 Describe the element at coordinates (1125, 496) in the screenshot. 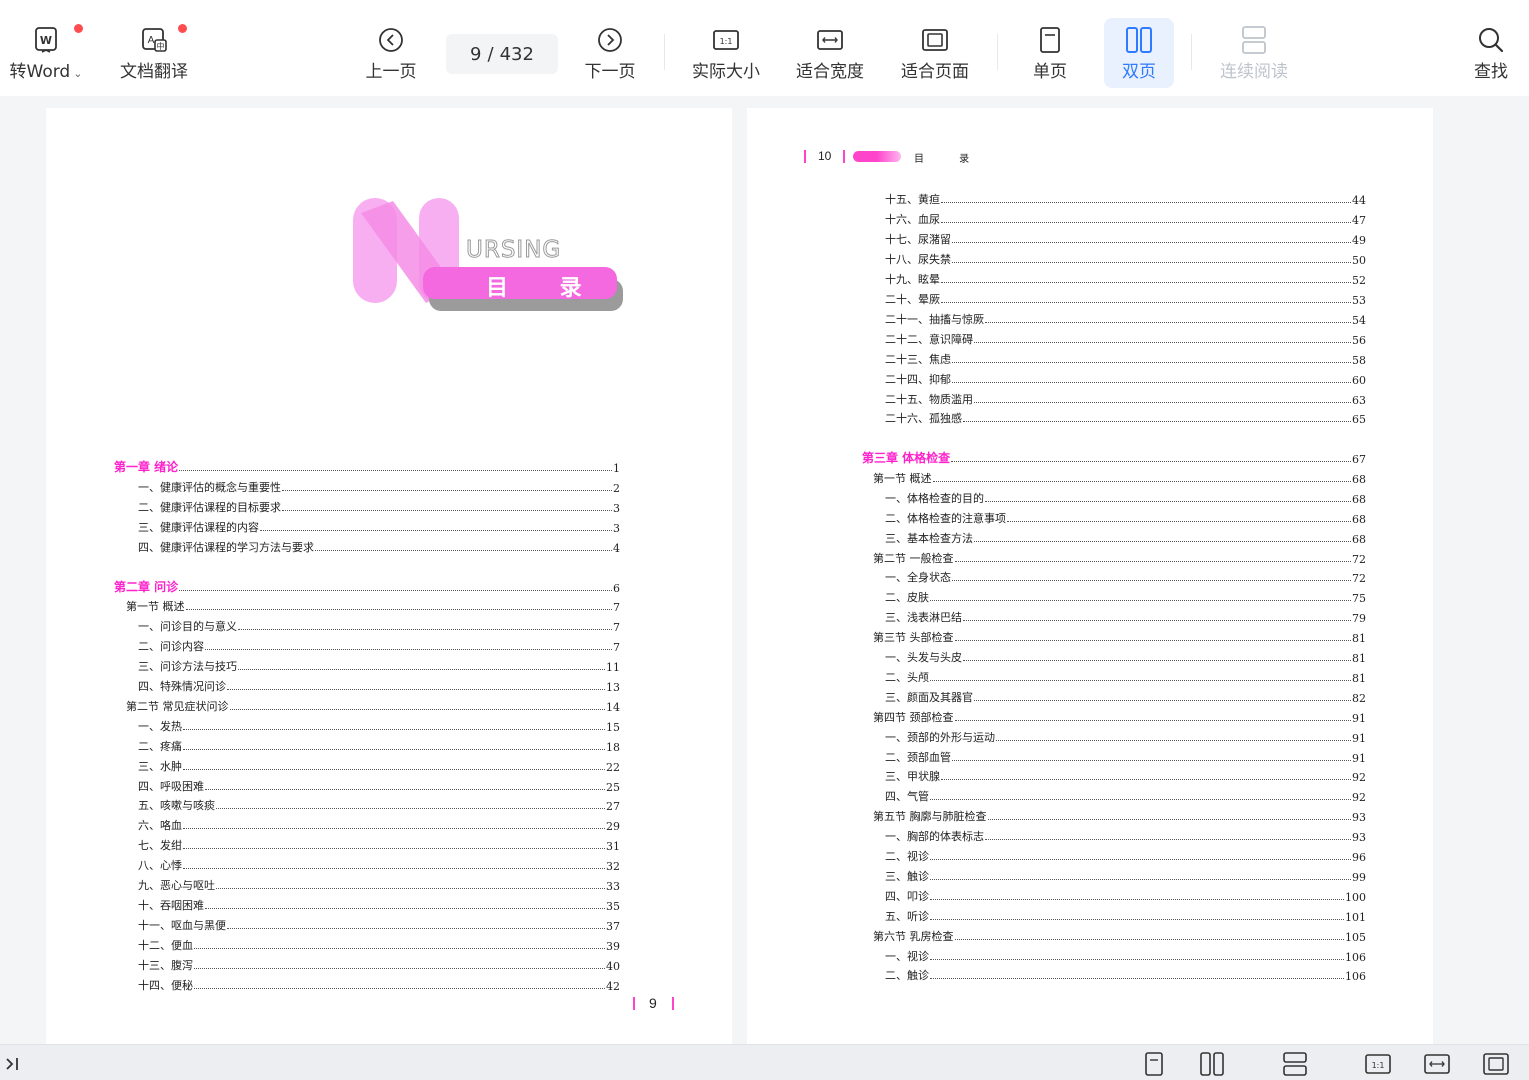

I see `toc-item-row: 一、体格检查的目的 68` at that location.